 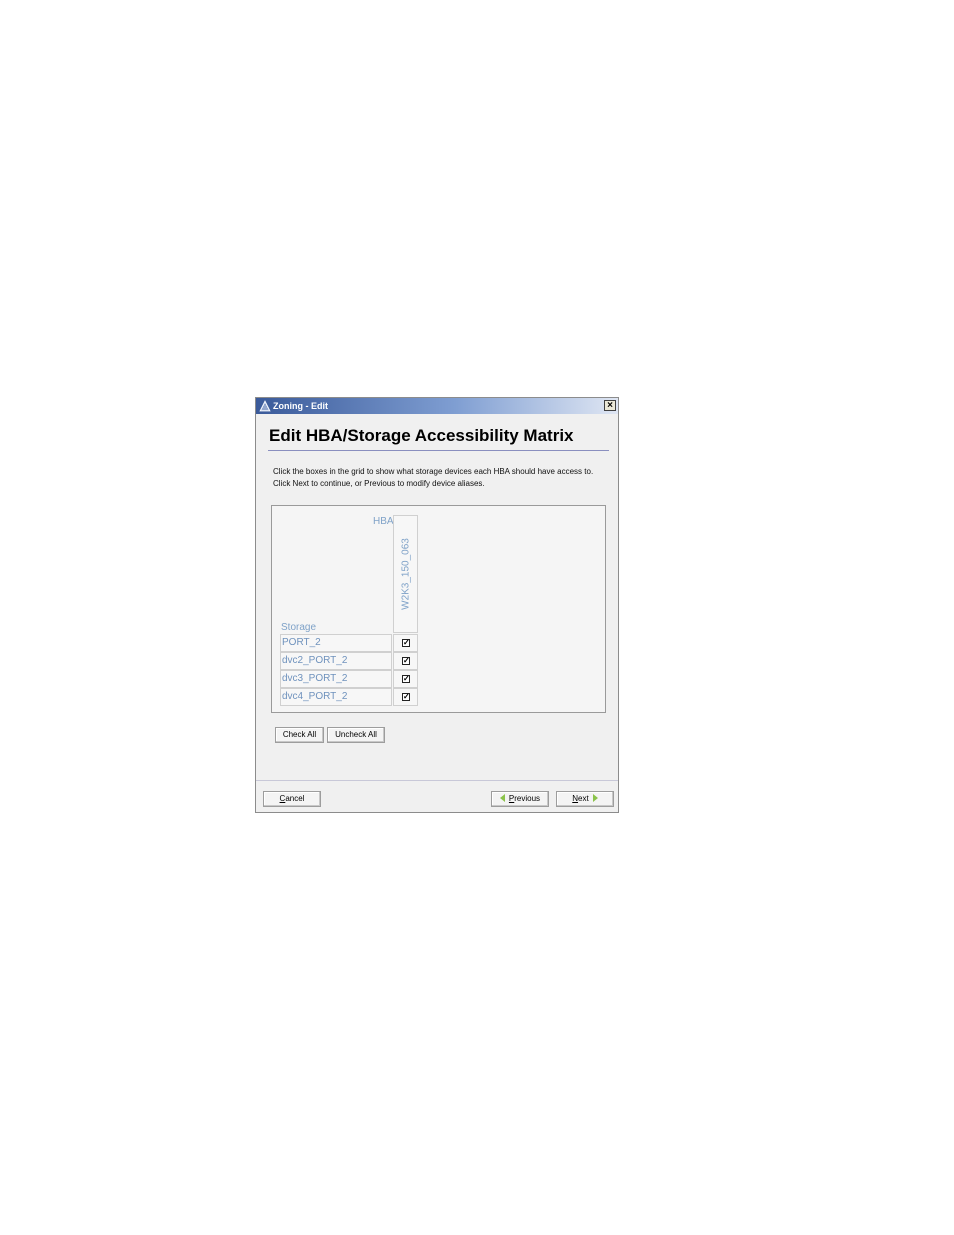 I want to click on cancel-button: Cancel, so click(x=292, y=799).